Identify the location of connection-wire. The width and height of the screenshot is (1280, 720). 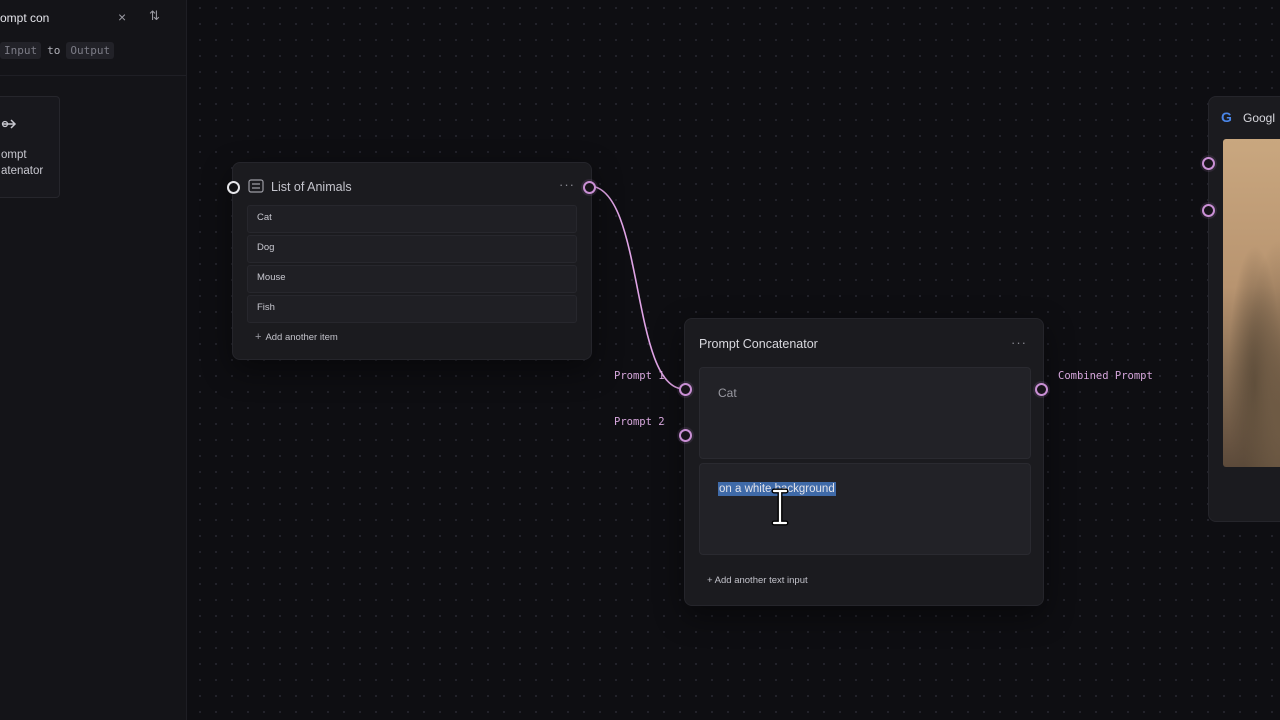
(636, 287).